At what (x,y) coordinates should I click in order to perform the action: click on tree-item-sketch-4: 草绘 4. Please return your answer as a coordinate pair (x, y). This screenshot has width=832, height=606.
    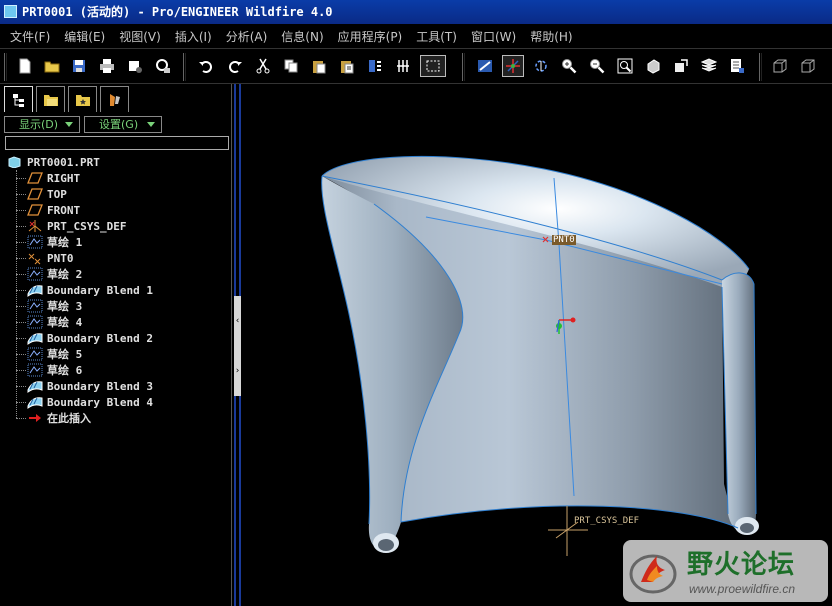
    Looking at the image, I should click on (49, 322).